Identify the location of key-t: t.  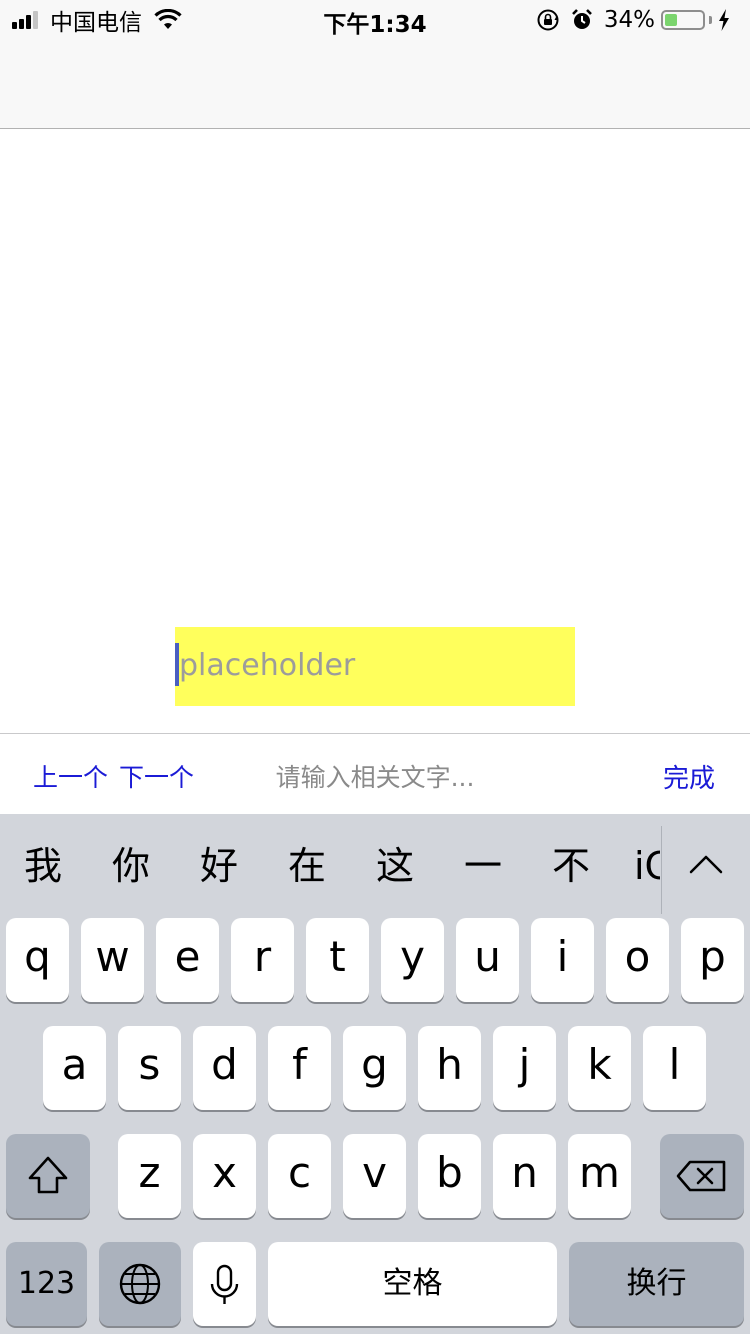
(337, 960).